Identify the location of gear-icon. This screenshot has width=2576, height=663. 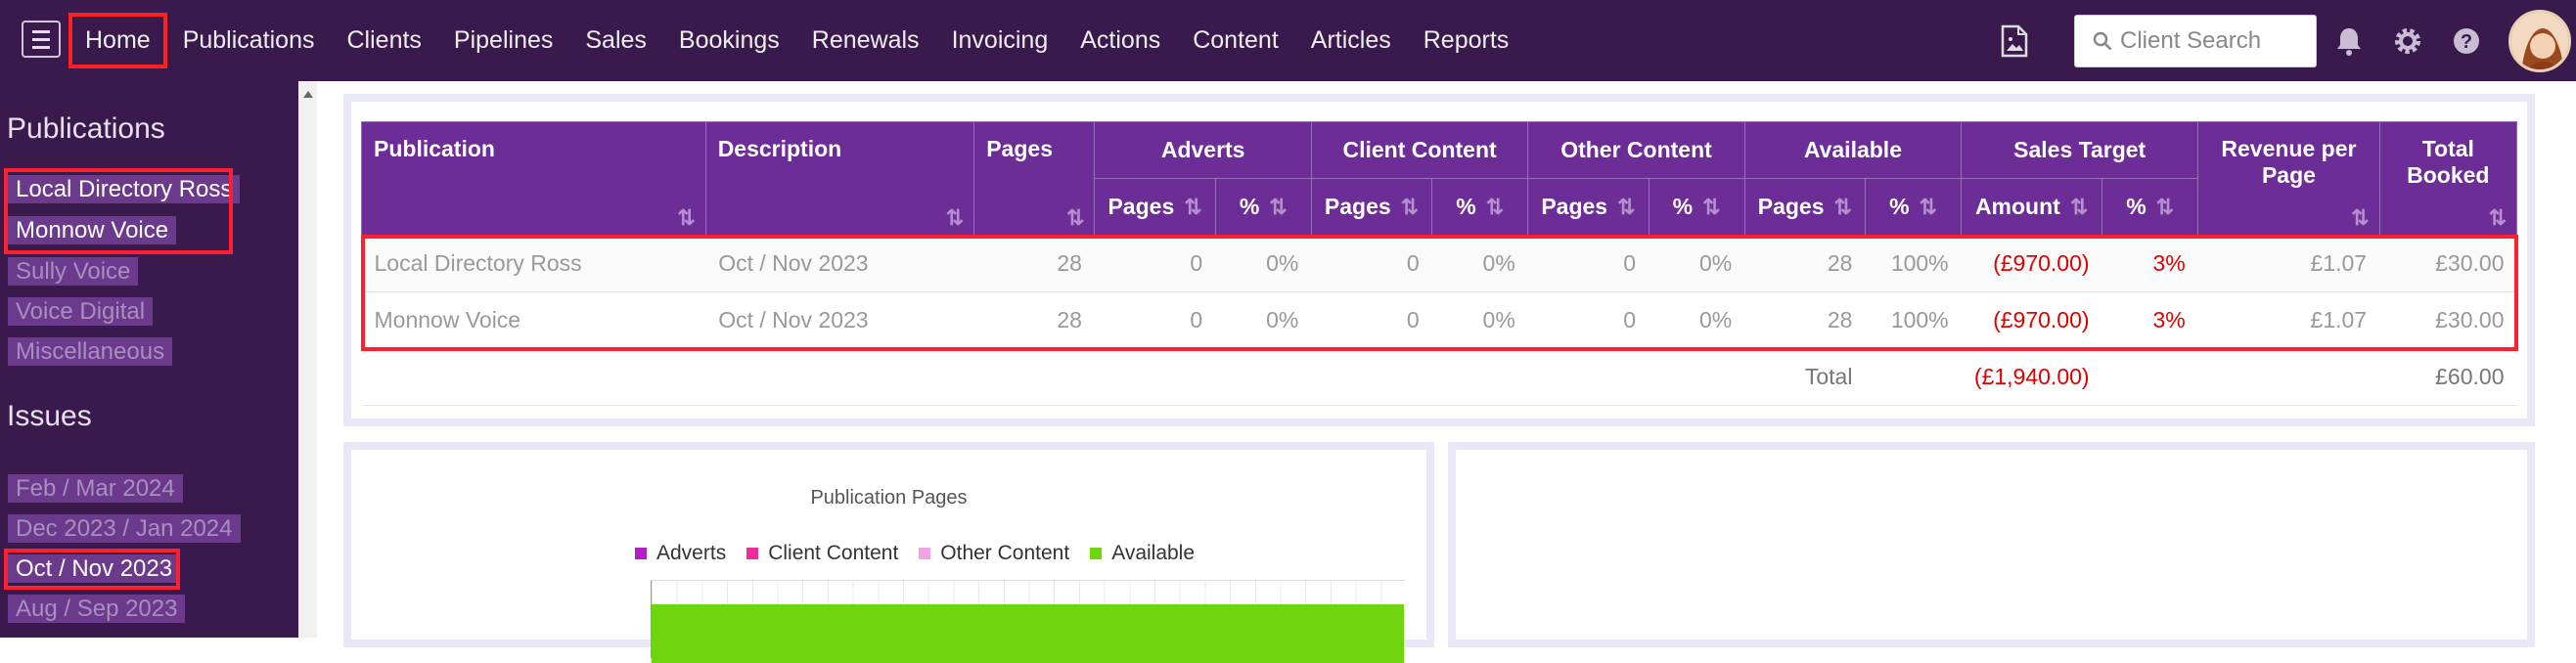
(2407, 41).